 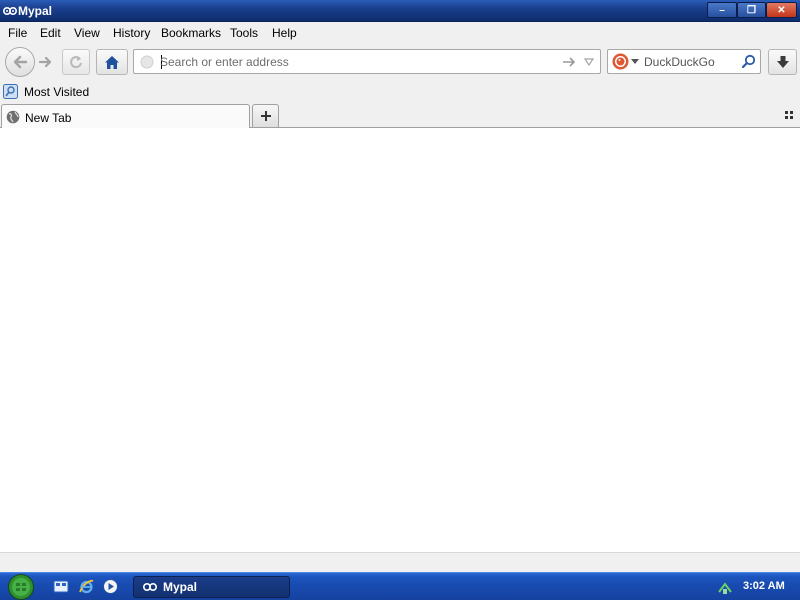 What do you see at coordinates (147, 62) in the screenshot?
I see `identity-icon` at bounding box center [147, 62].